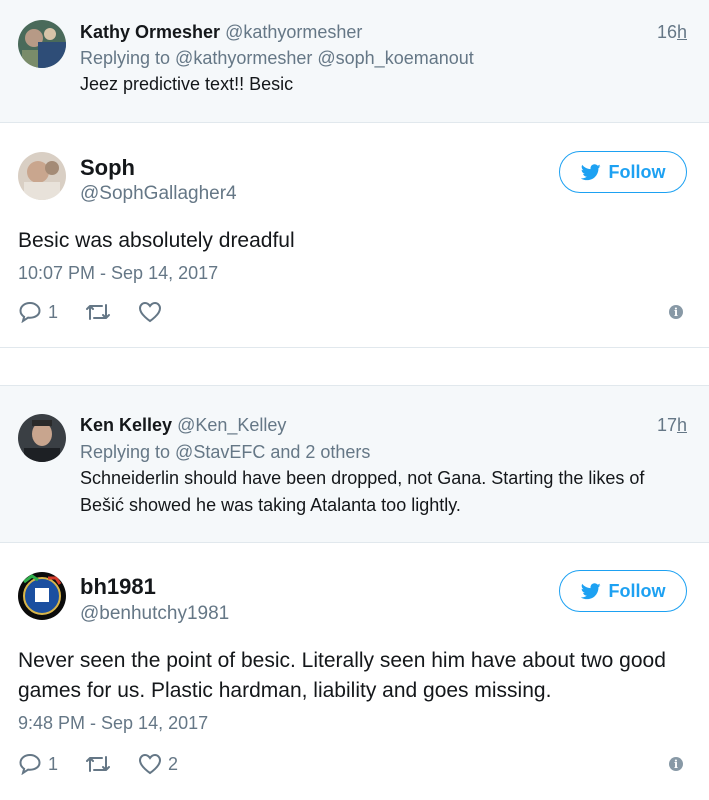  I want to click on tweet-timestamp: 10:07 PM - Sep 14, 2017, so click(118, 273).